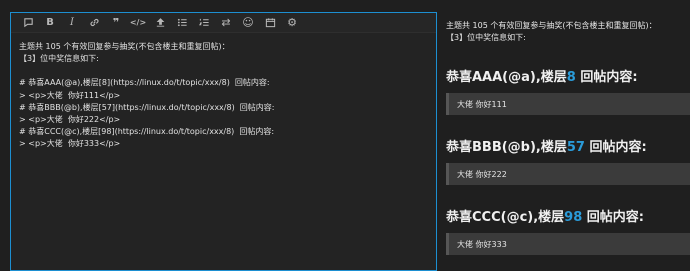  Describe the element at coordinates (70, 144) in the screenshot. I see `editor-line: > <p>大佬 你好333</p>` at that location.